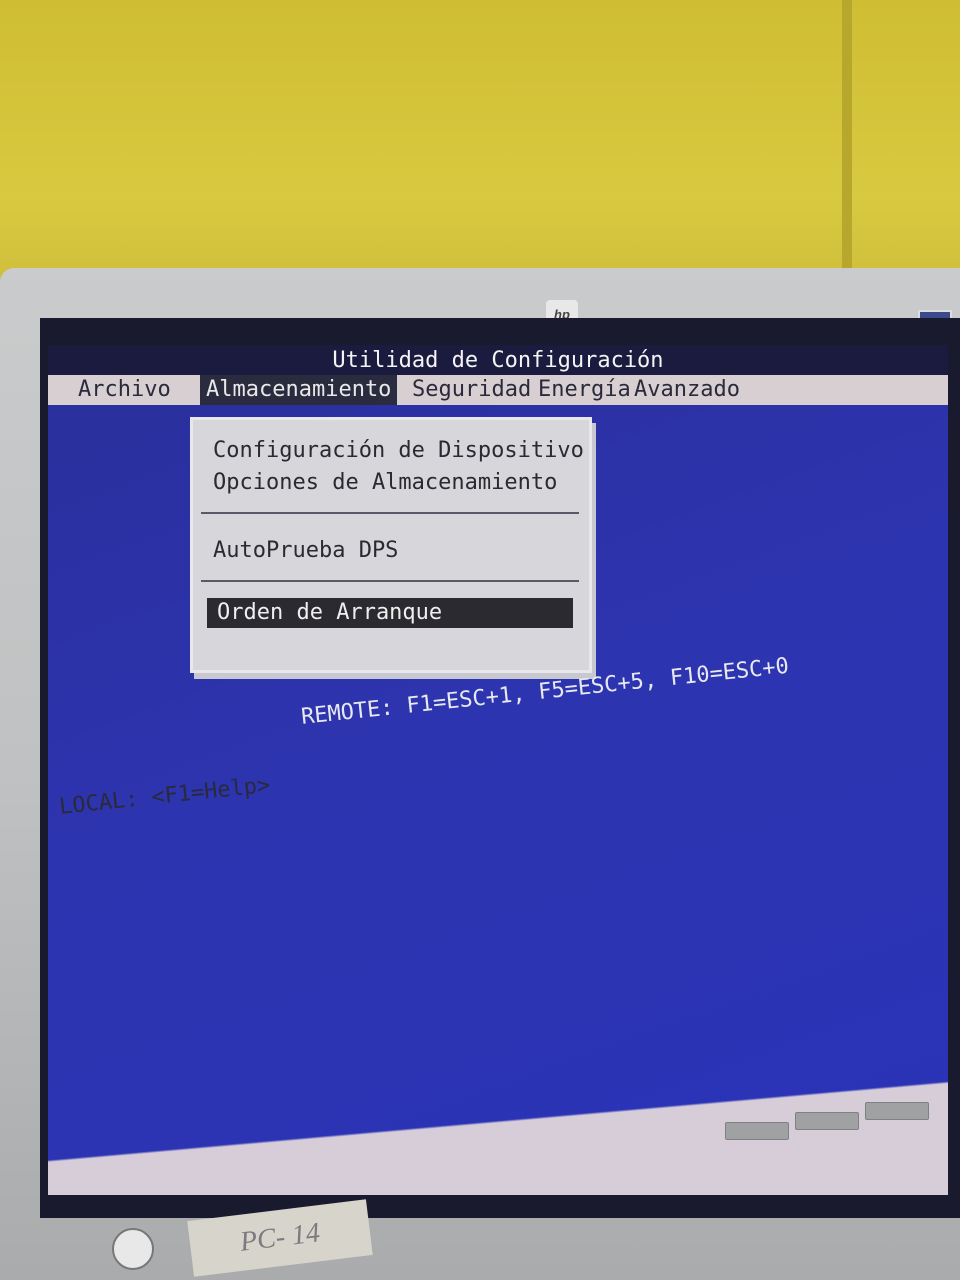 The height and width of the screenshot is (1280, 960). What do you see at coordinates (687, 390) in the screenshot?
I see `menu-avanzado: Avanzado` at bounding box center [687, 390].